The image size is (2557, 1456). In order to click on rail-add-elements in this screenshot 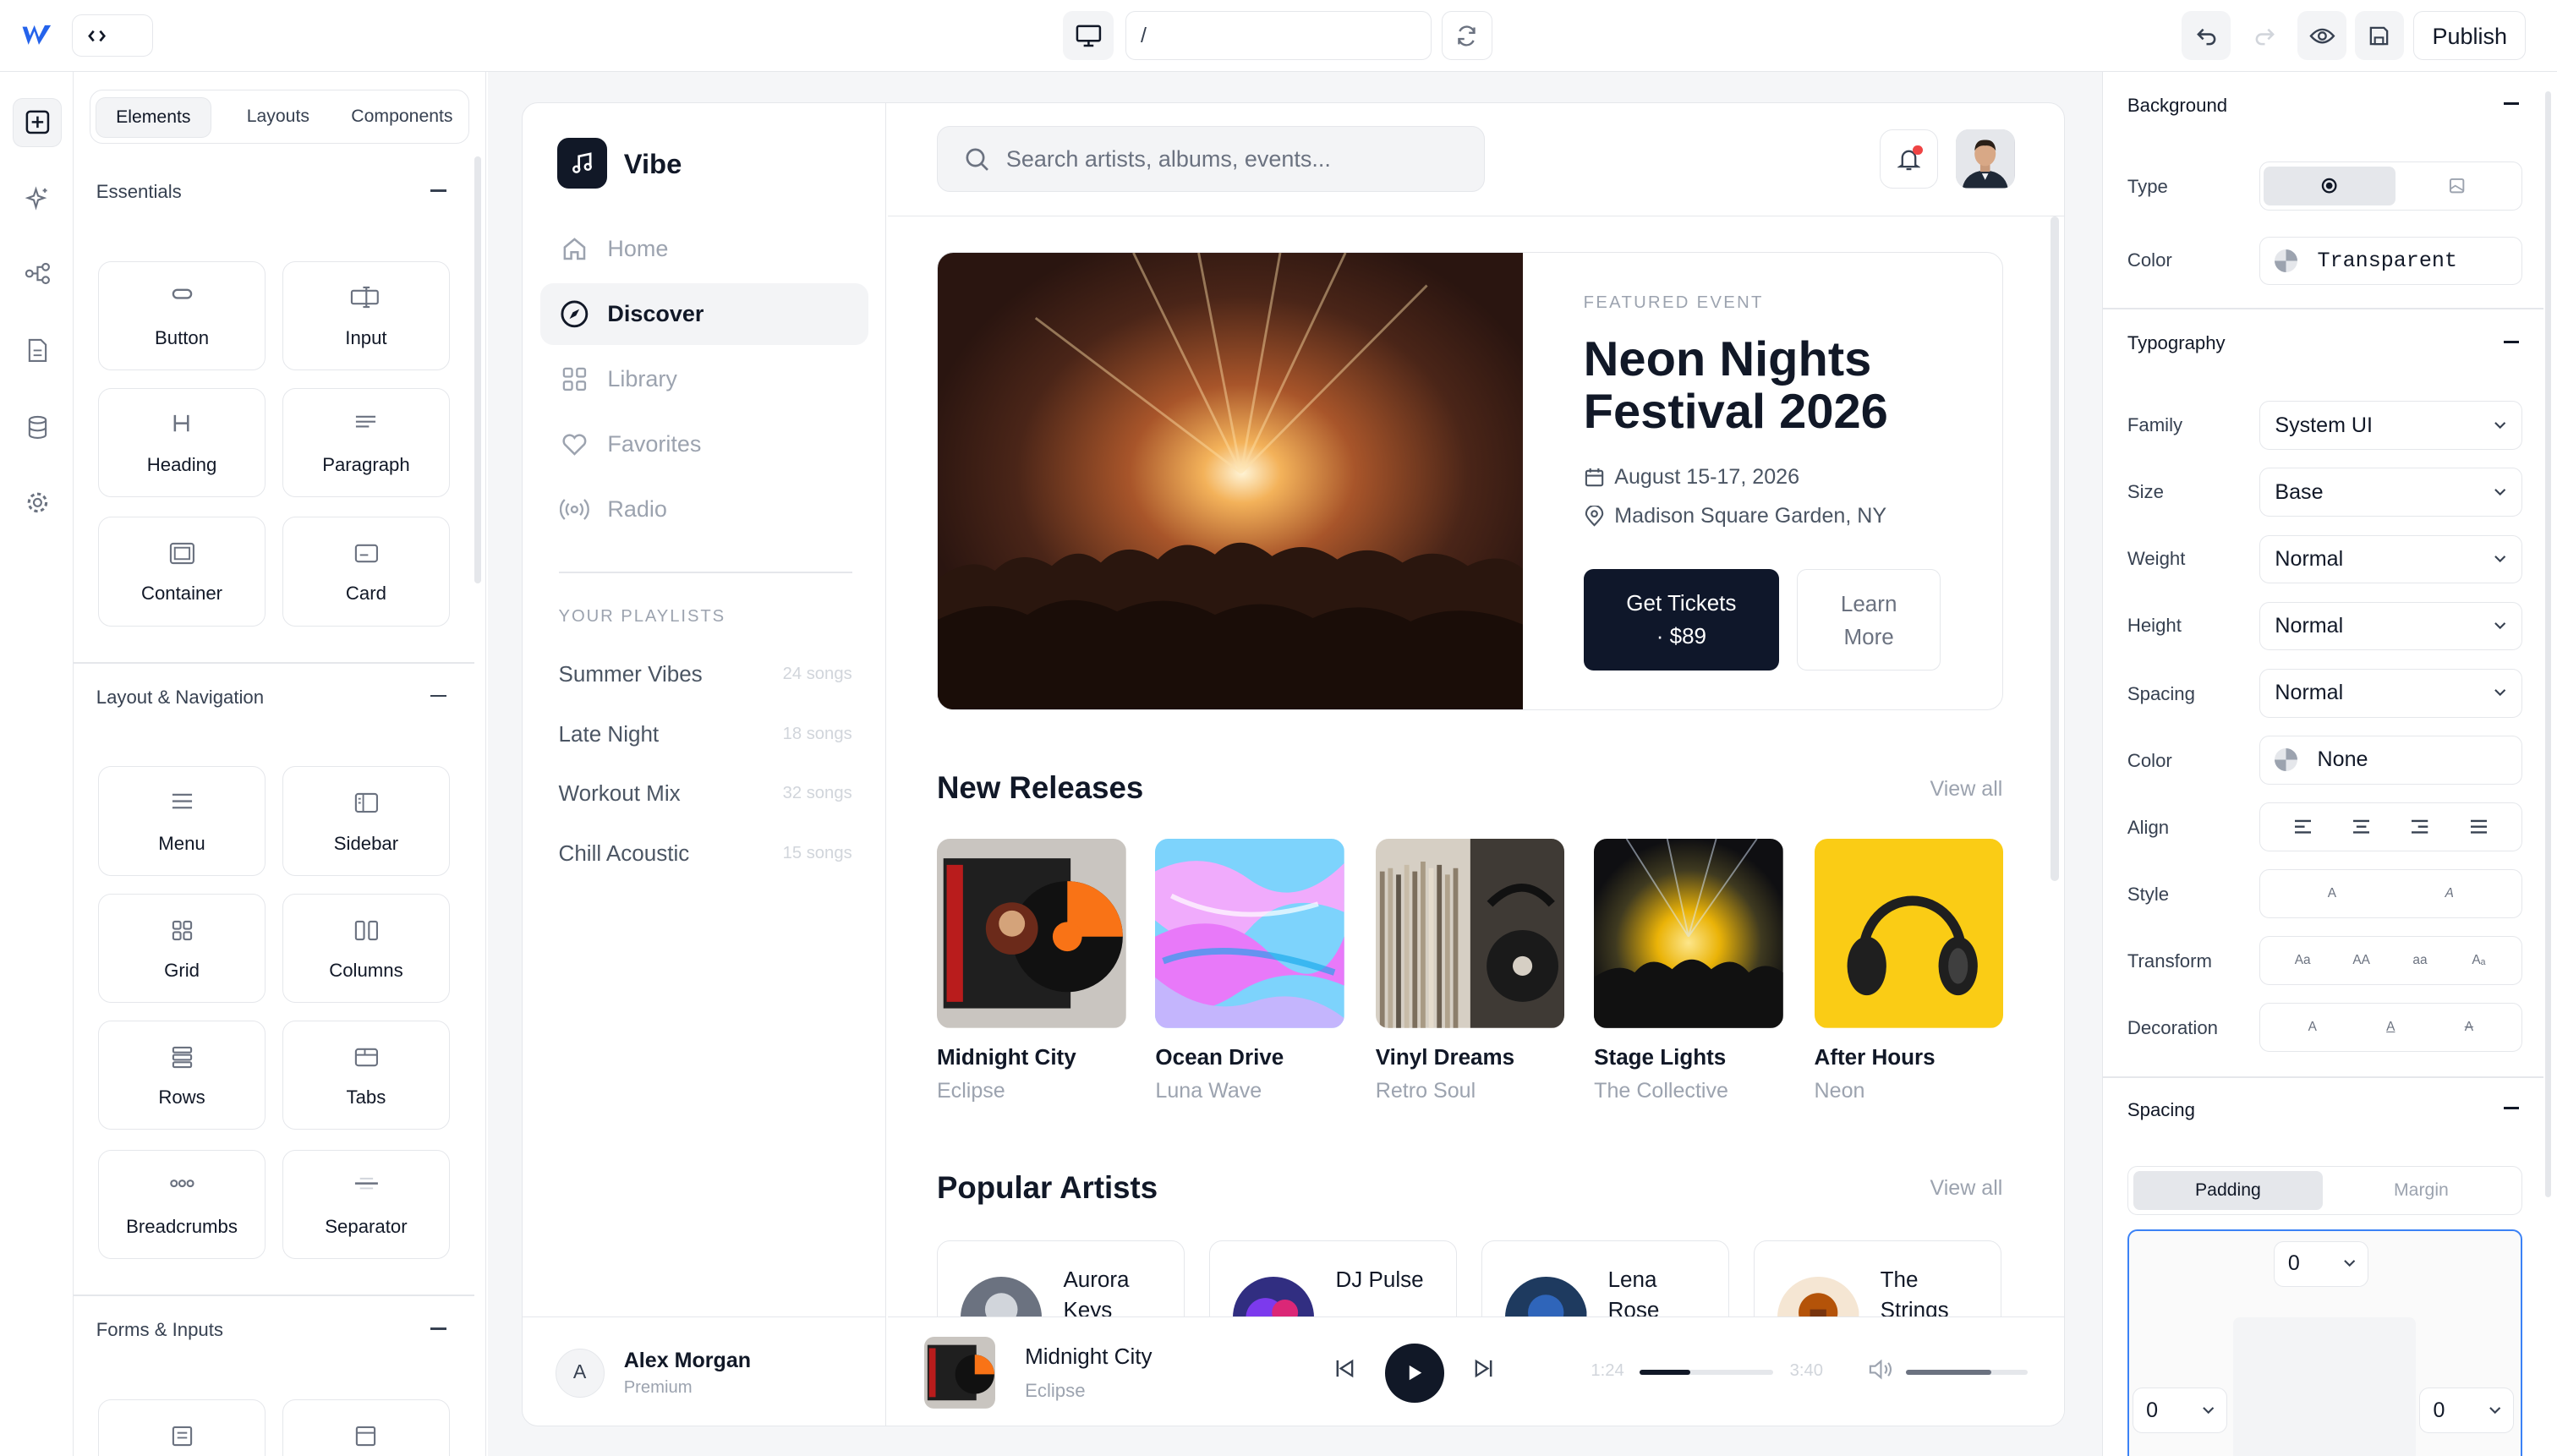, I will do `click(38, 122)`.